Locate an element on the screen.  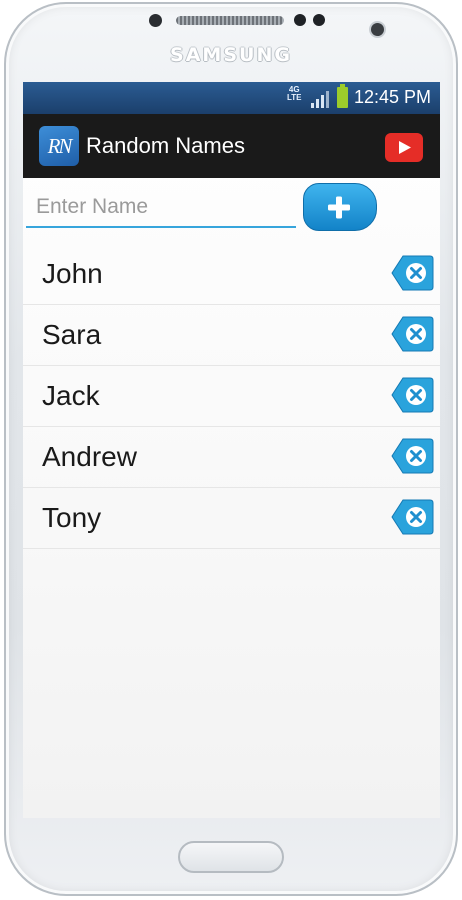
battery-icon is located at coordinates (342, 96).